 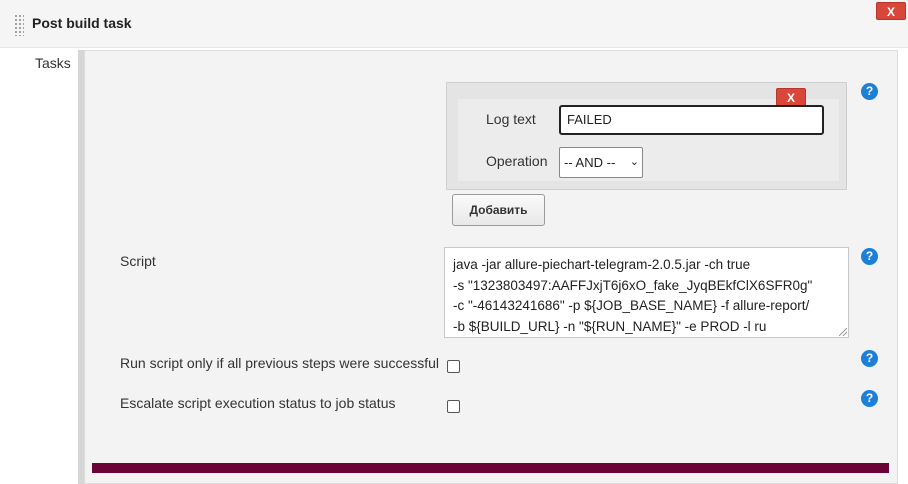 I want to click on script-label: Script, so click(x=138, y=261).